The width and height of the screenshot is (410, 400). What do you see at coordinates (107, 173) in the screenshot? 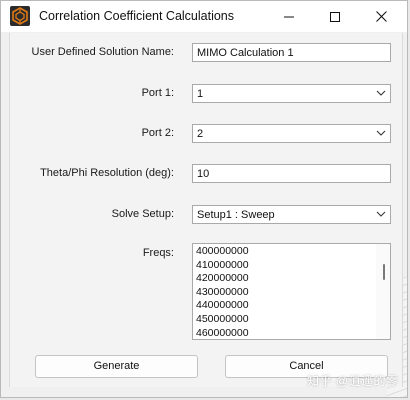
I see `resolution-label: Theta/Phi Resolution (deg):` at bounding box center [107, 173].